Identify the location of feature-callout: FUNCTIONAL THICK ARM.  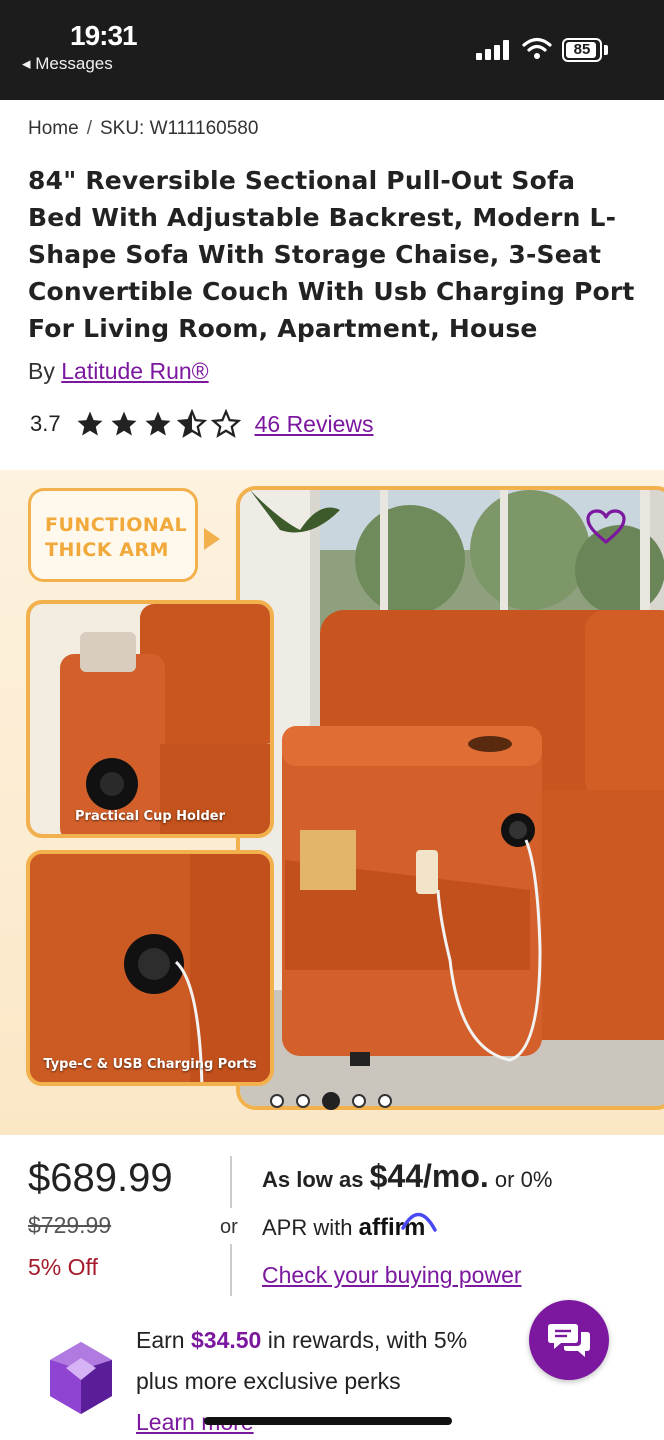
(113, 535).